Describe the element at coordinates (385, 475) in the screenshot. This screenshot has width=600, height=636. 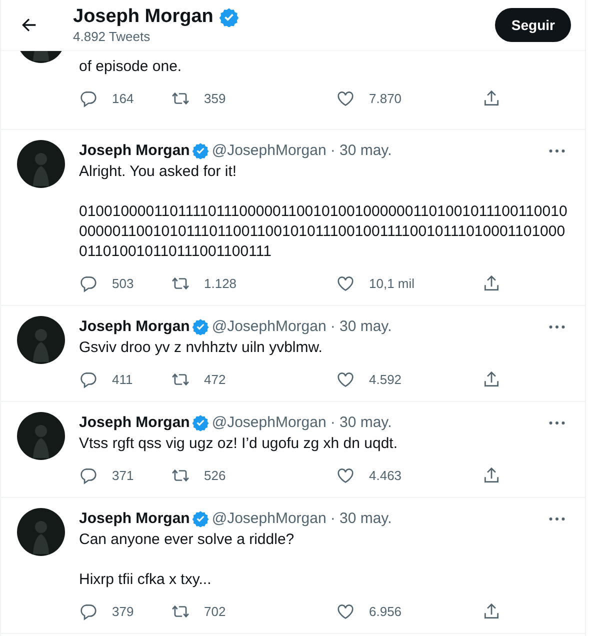
I see `like-count: 4.463` at that location.